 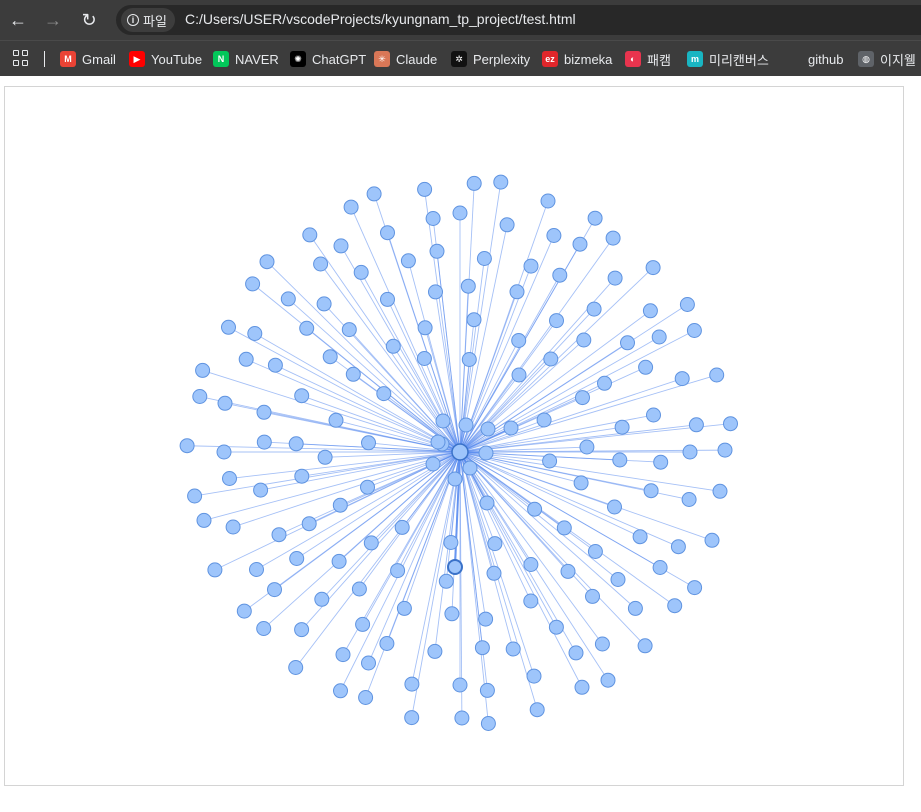 I want to click on bookmark-naver: N NAVER, so click(x=246, y=59).